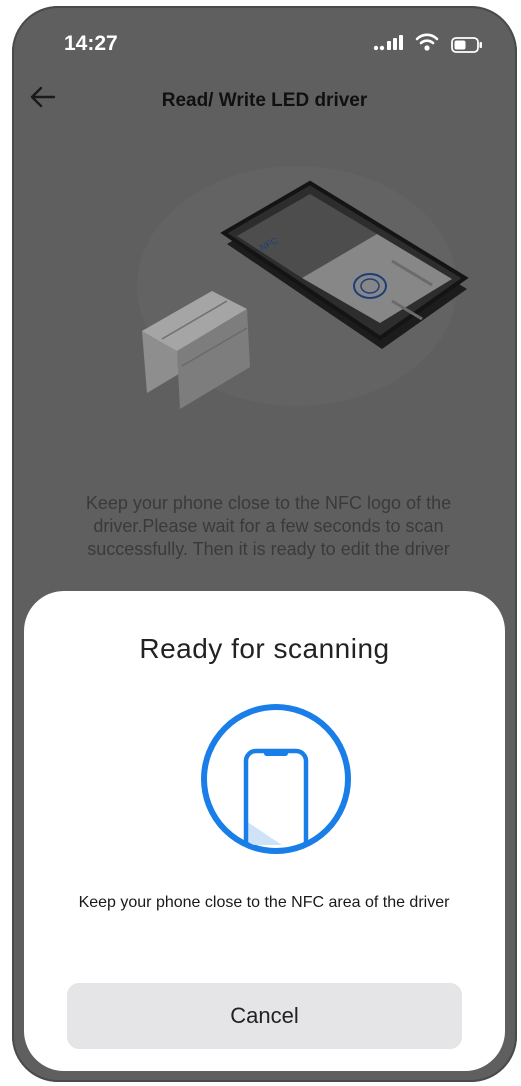  I want to click on status-bar: 14:27, so click(264, 41).